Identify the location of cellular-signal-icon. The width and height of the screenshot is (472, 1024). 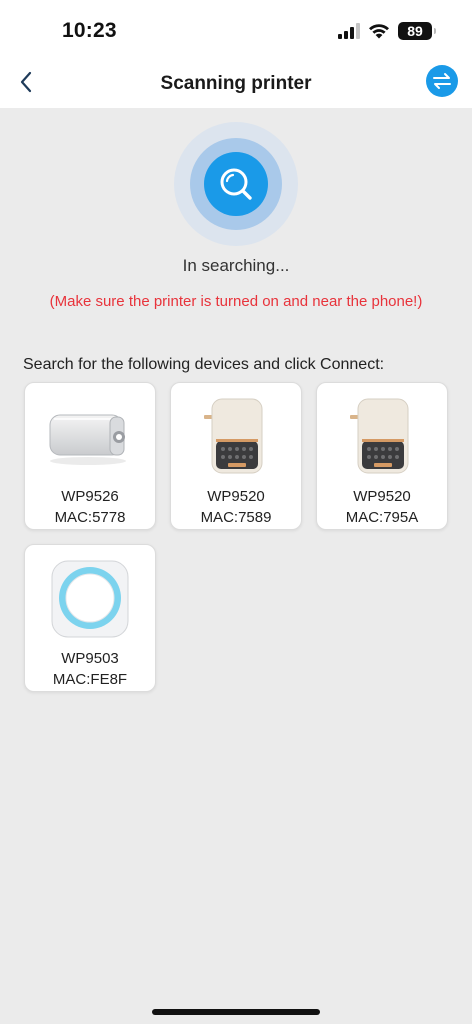
(349, 31).